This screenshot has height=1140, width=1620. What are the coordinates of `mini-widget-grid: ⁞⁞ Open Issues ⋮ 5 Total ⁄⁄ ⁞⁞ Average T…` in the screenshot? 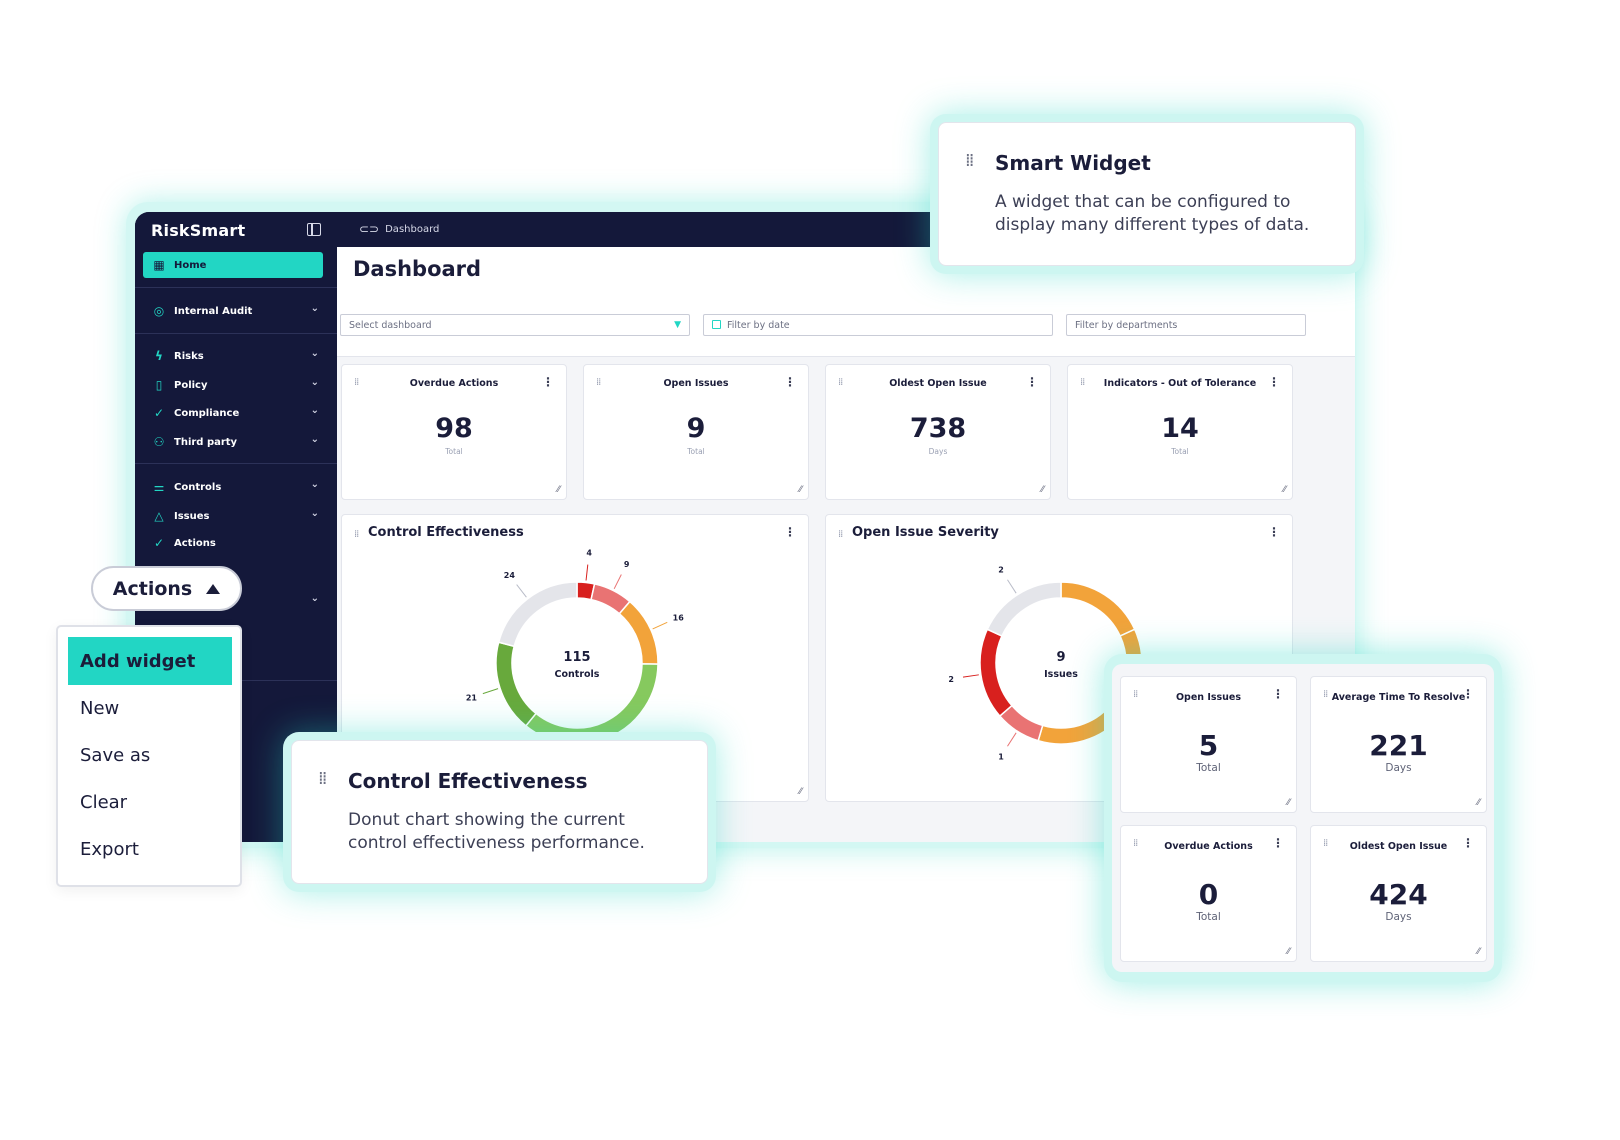 It's located at (1303, 818).